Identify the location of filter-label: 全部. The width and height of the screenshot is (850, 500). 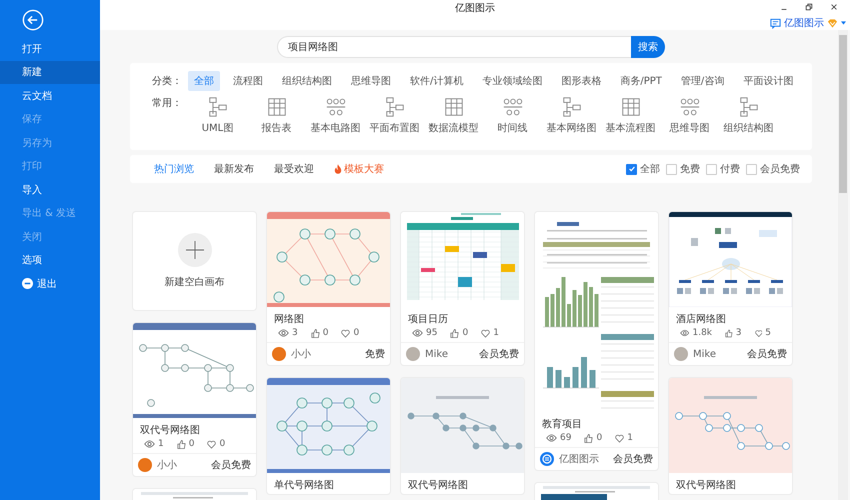
(650, 169).